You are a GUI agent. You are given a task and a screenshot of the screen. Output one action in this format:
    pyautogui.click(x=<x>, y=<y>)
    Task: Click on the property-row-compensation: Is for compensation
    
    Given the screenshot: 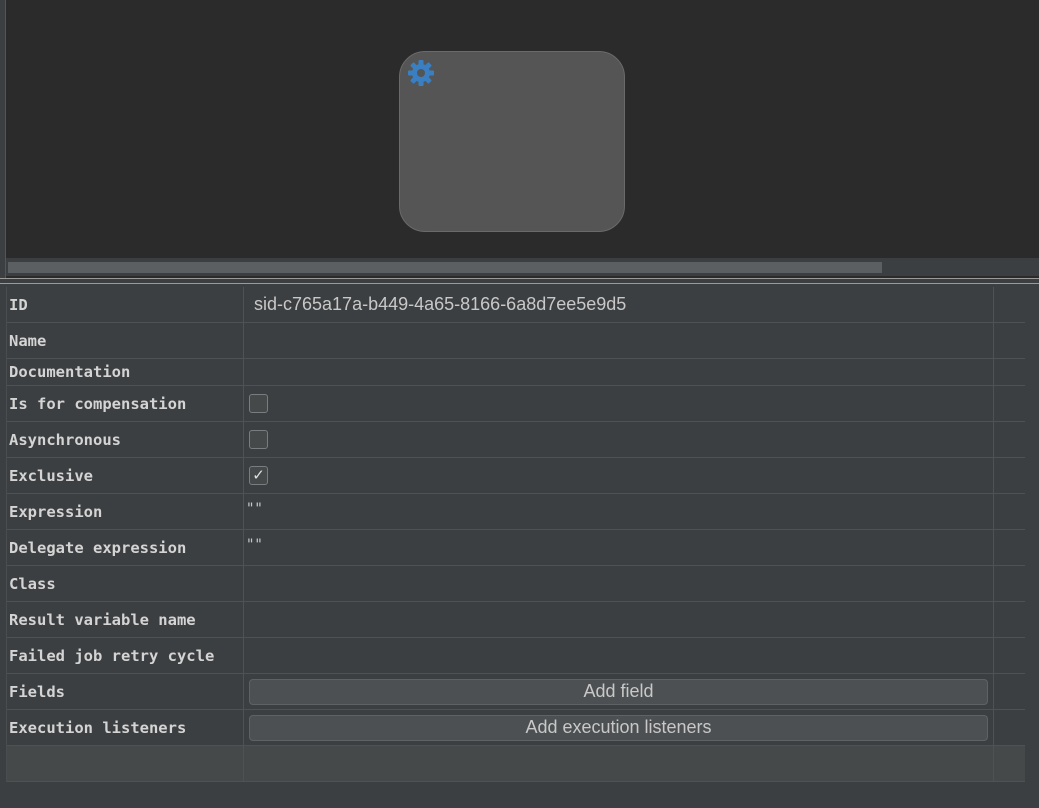 What is the action you would take?
    pyautogui.click(x=516, y=404)
    